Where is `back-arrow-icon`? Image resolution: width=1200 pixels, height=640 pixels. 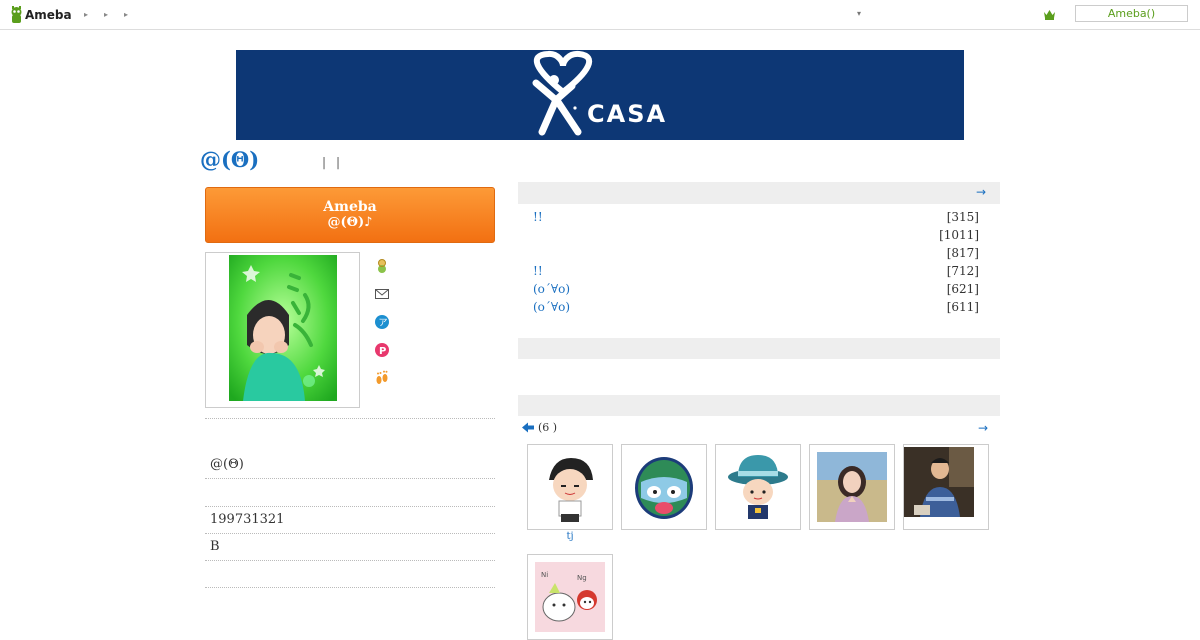 back-arrow-icon is located at coordinates (528, 427).